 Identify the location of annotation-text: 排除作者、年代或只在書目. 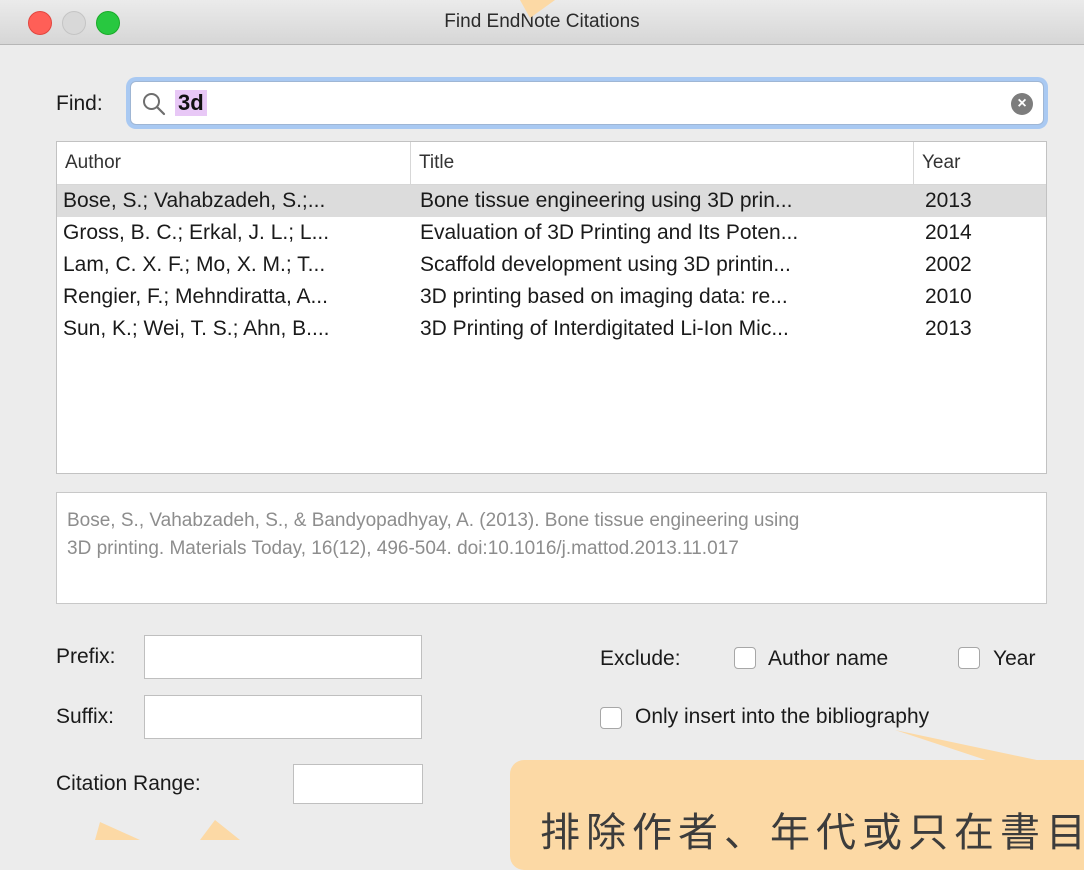
(812, 833).